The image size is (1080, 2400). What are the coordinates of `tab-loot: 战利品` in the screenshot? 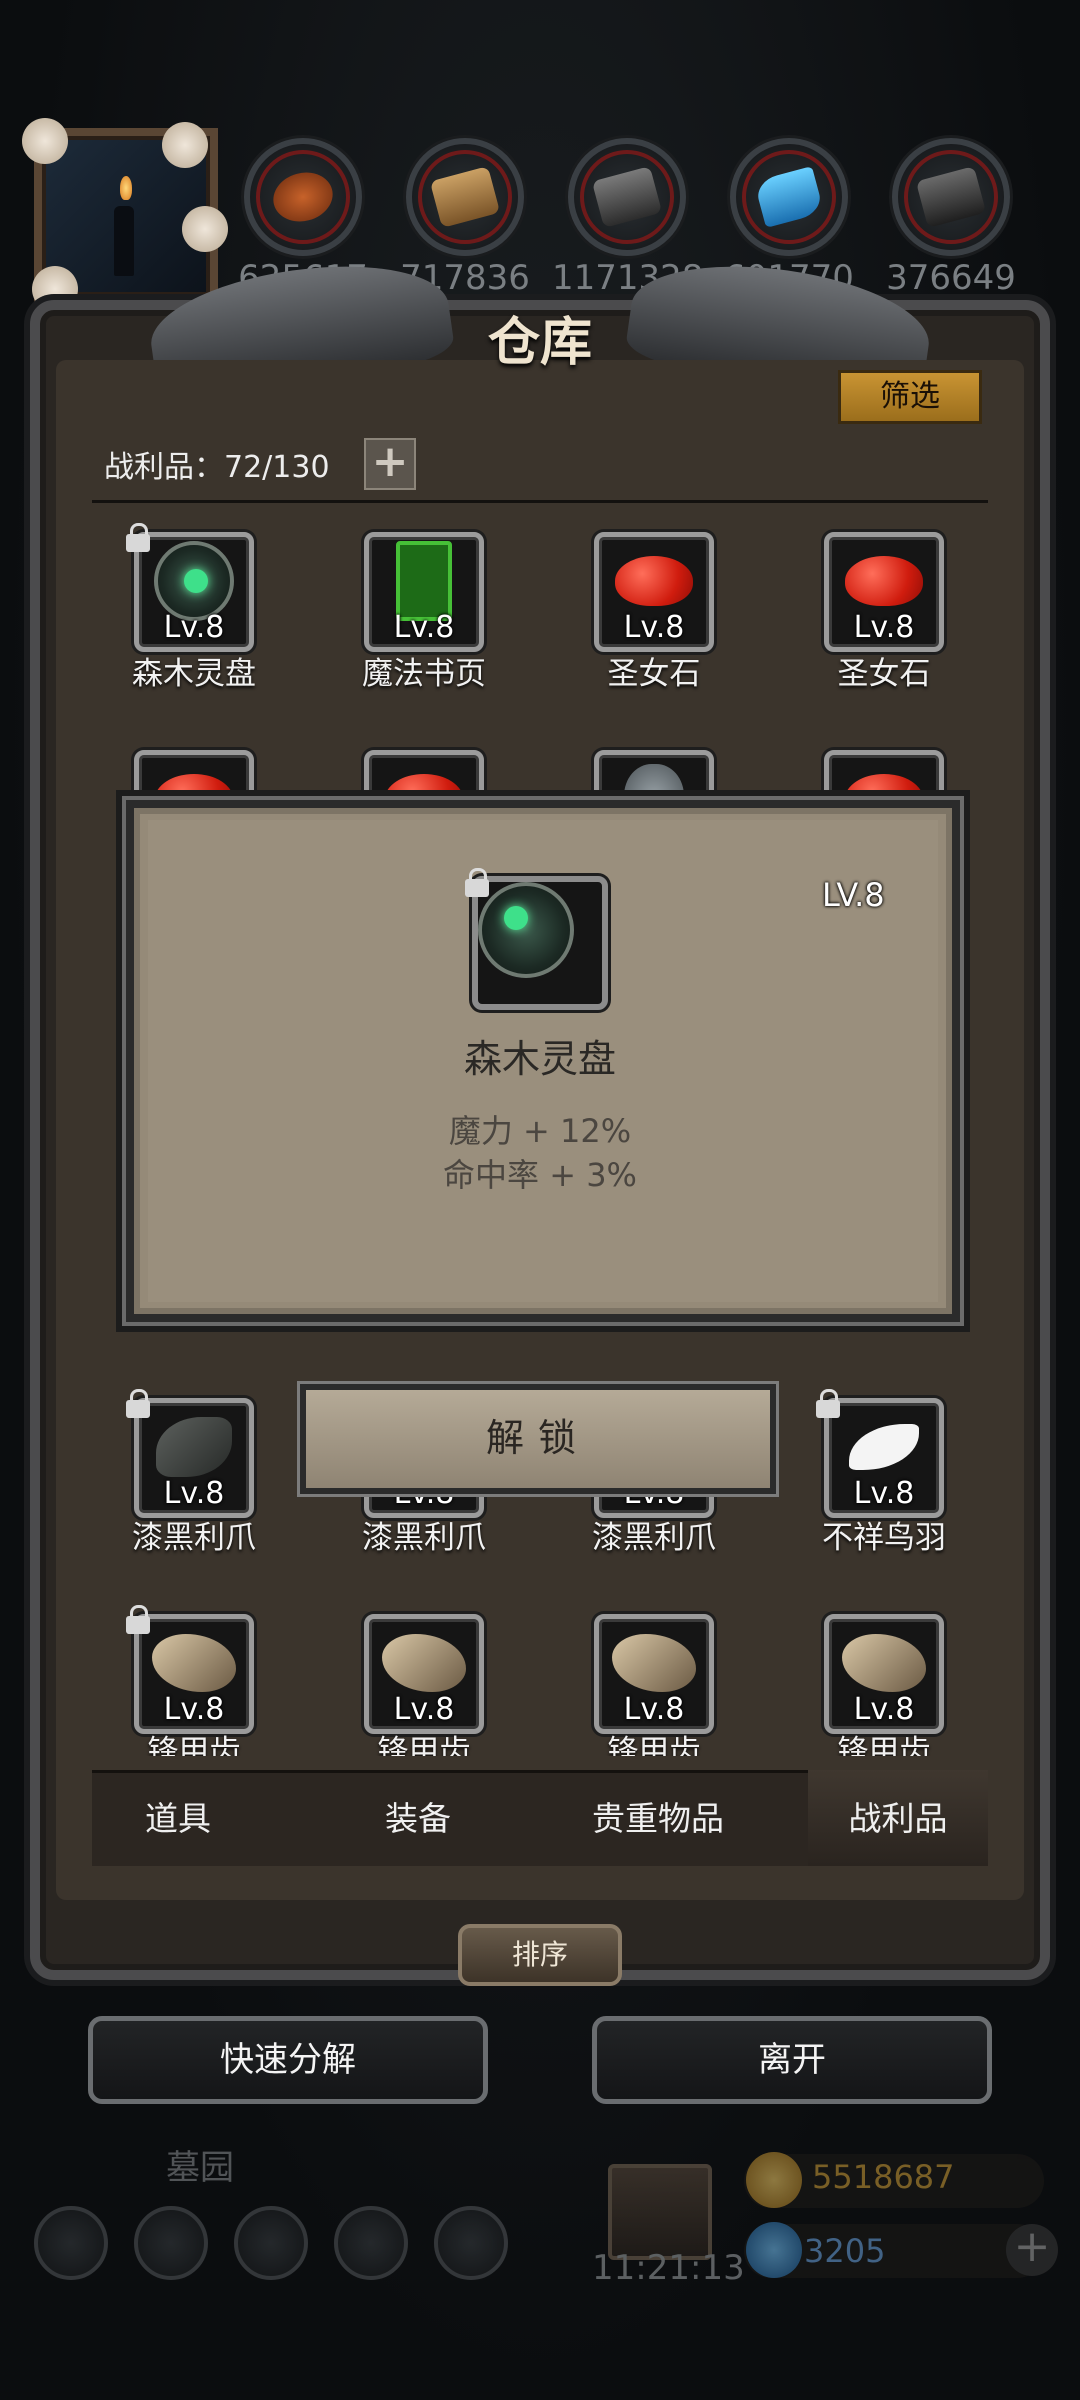 It's located at (898, 1816).